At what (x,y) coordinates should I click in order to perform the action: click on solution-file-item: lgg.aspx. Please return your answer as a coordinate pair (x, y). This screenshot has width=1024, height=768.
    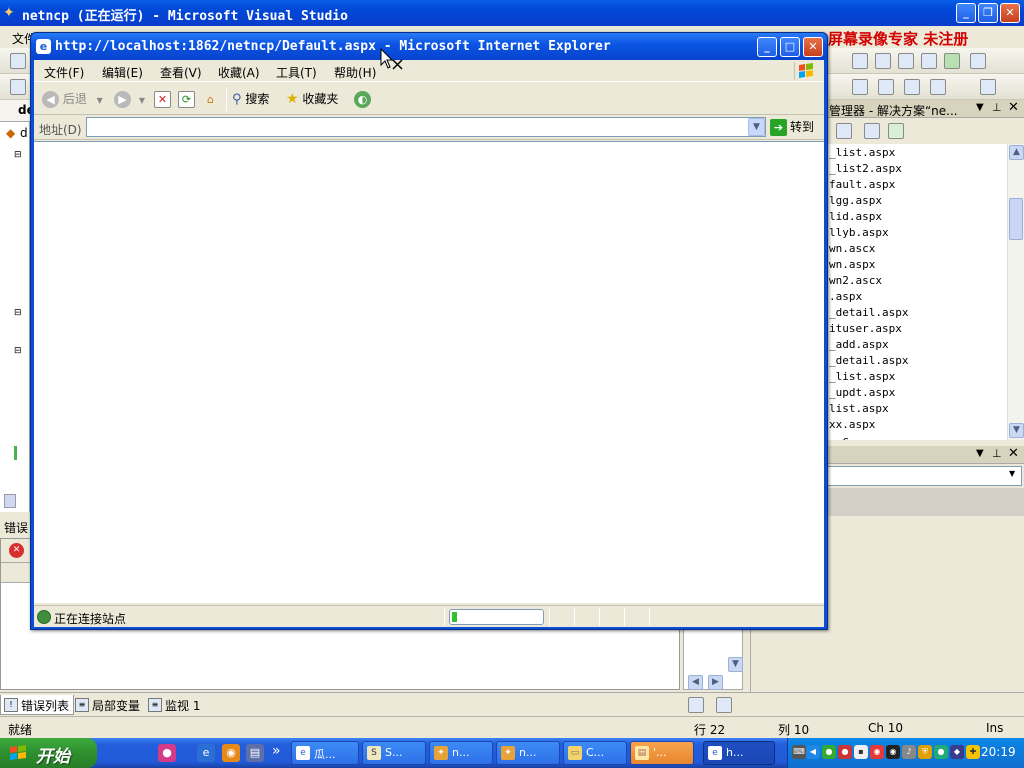
    Looking at the image, I should click on (855, 200).